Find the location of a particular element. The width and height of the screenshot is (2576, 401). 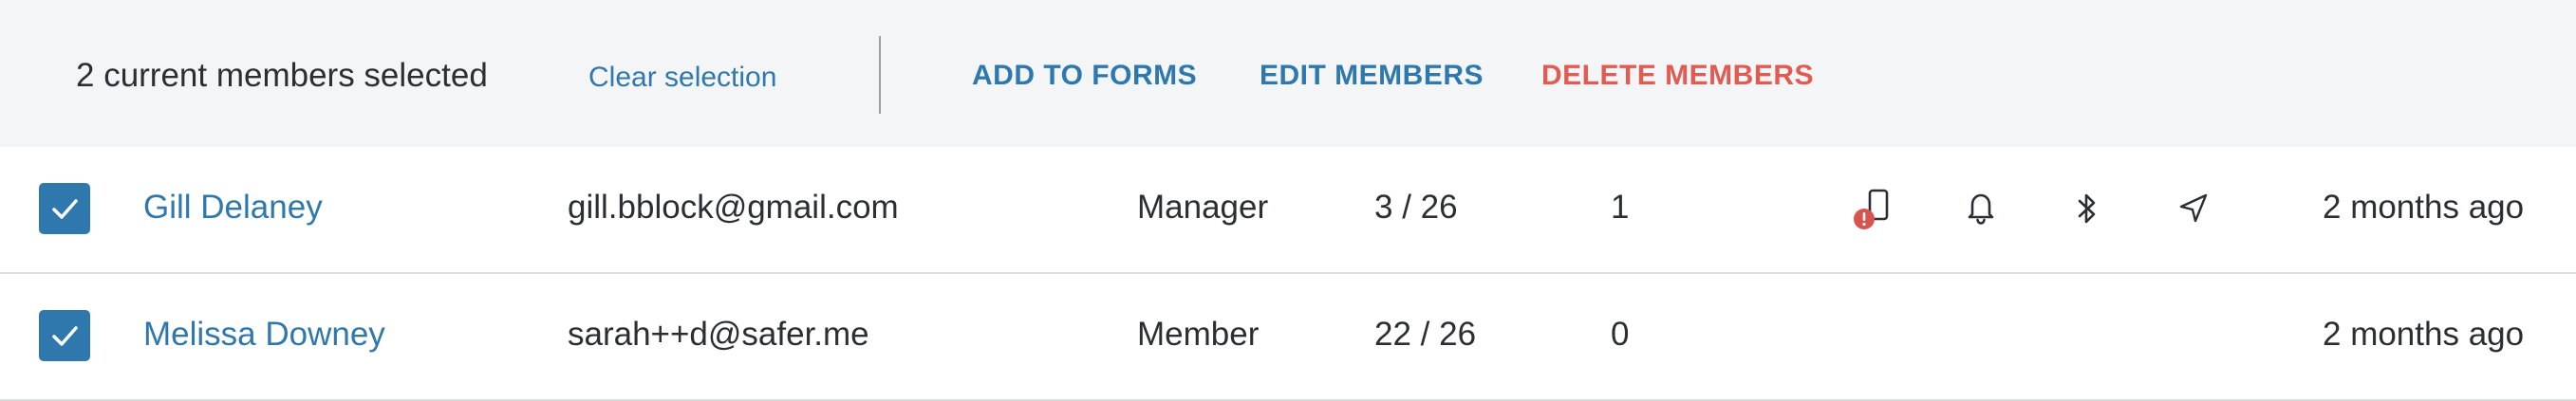

member-email: sarah++d@safer.me is located at coordinates (718, 334).